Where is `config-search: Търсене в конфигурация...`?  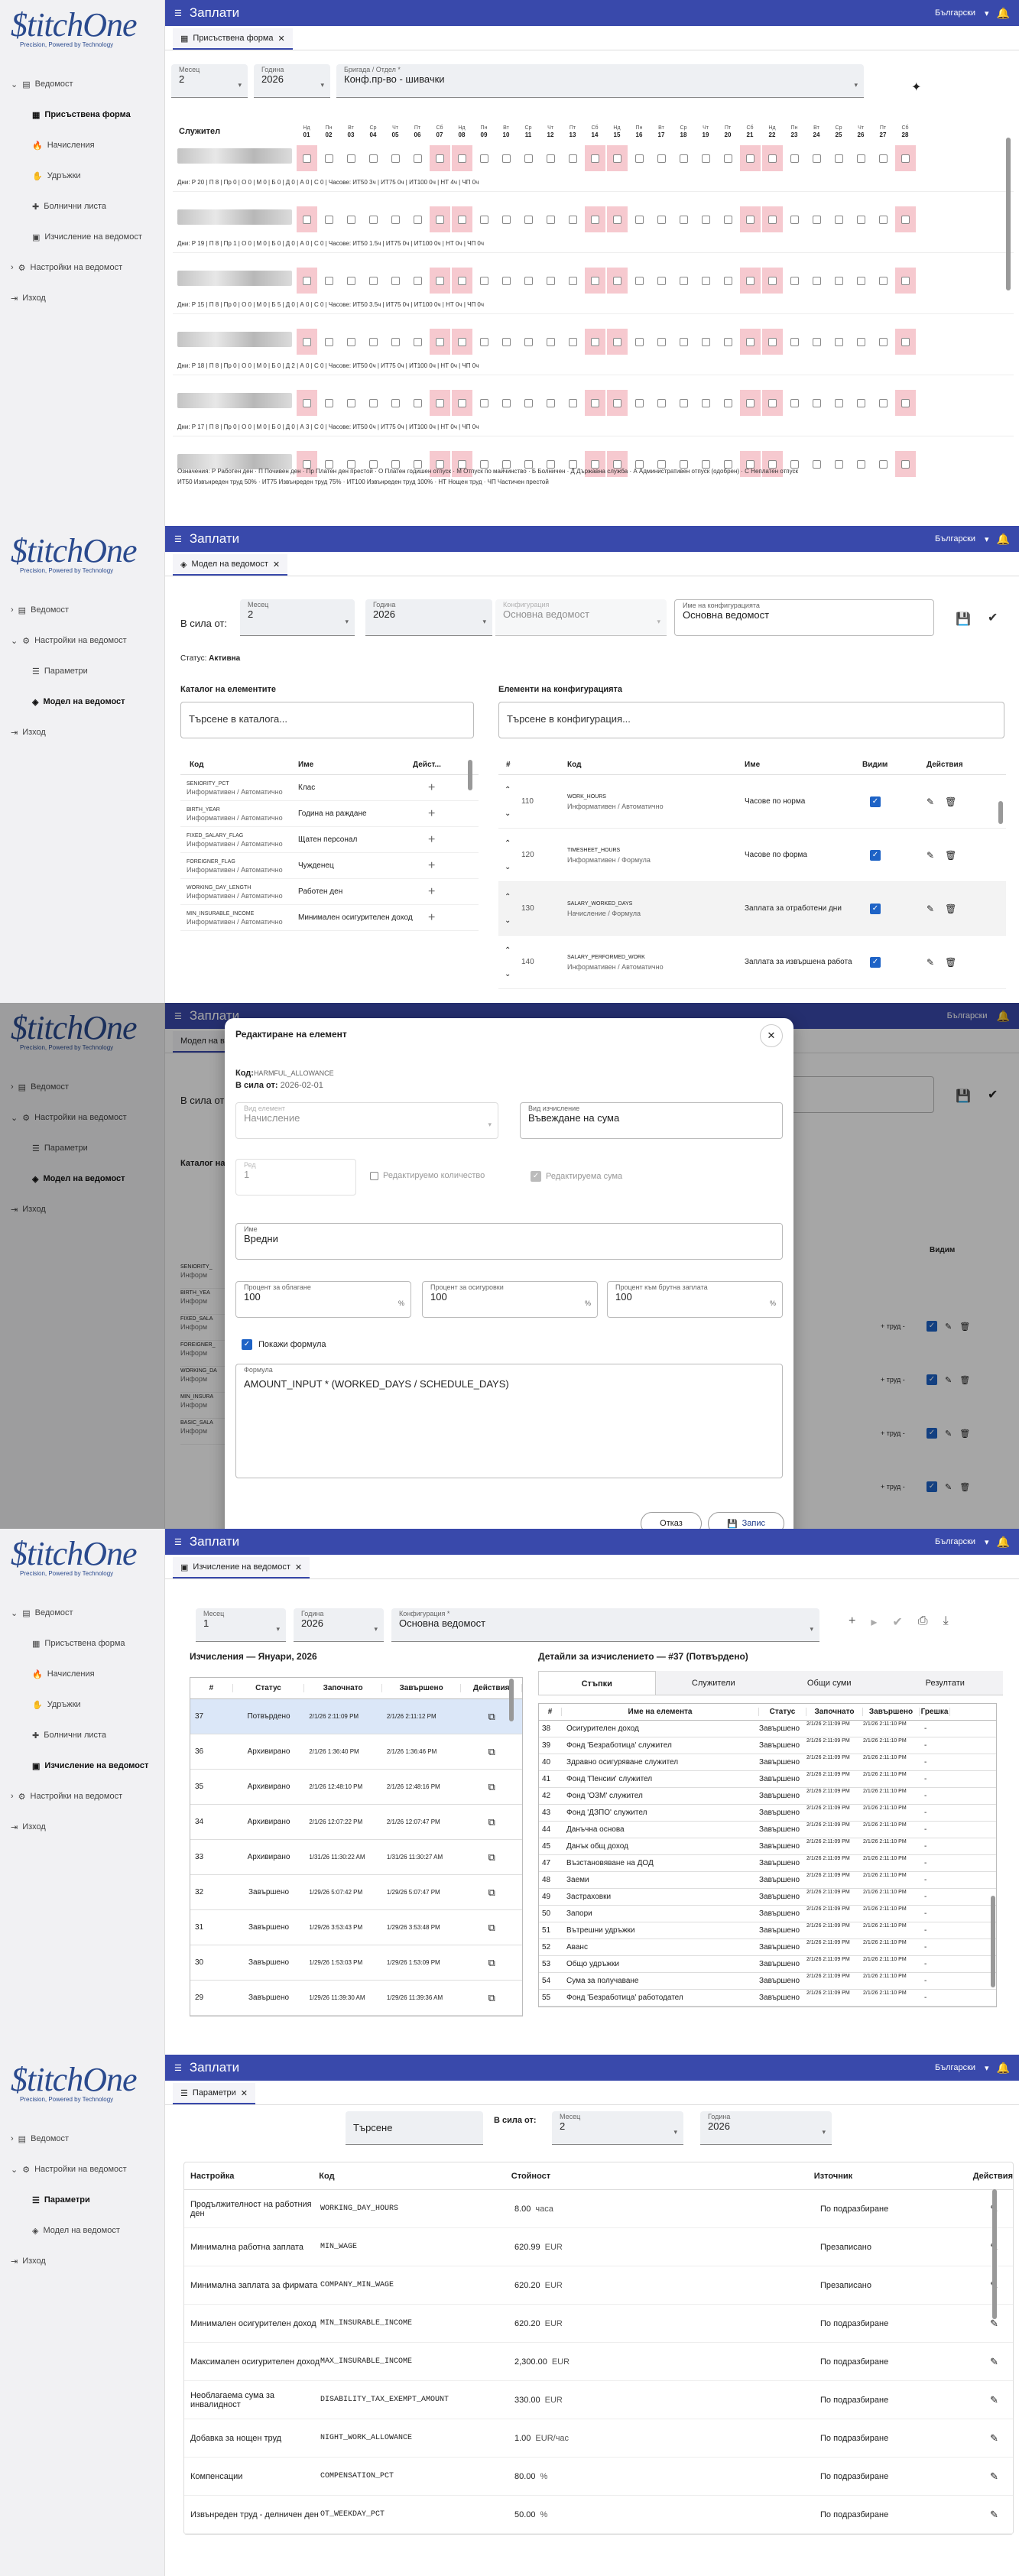
config-search: Търсене в конфигурация... is located at coordinates (751, 720).